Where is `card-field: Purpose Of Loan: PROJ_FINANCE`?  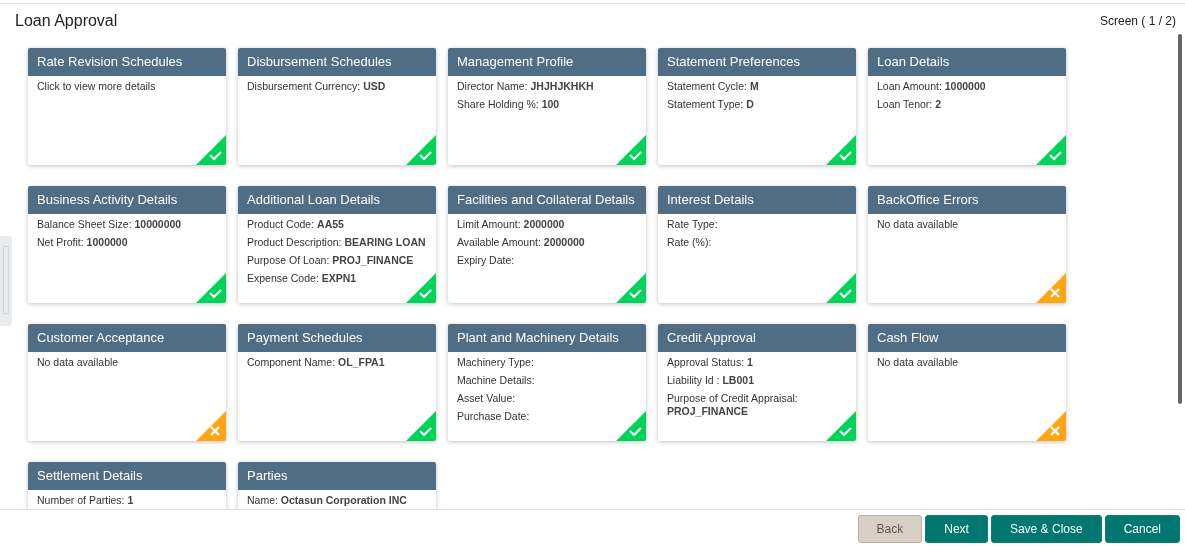
card-field: Purpose Of Loan: PROJ_FINANCE is located at coordinates (337, 260).